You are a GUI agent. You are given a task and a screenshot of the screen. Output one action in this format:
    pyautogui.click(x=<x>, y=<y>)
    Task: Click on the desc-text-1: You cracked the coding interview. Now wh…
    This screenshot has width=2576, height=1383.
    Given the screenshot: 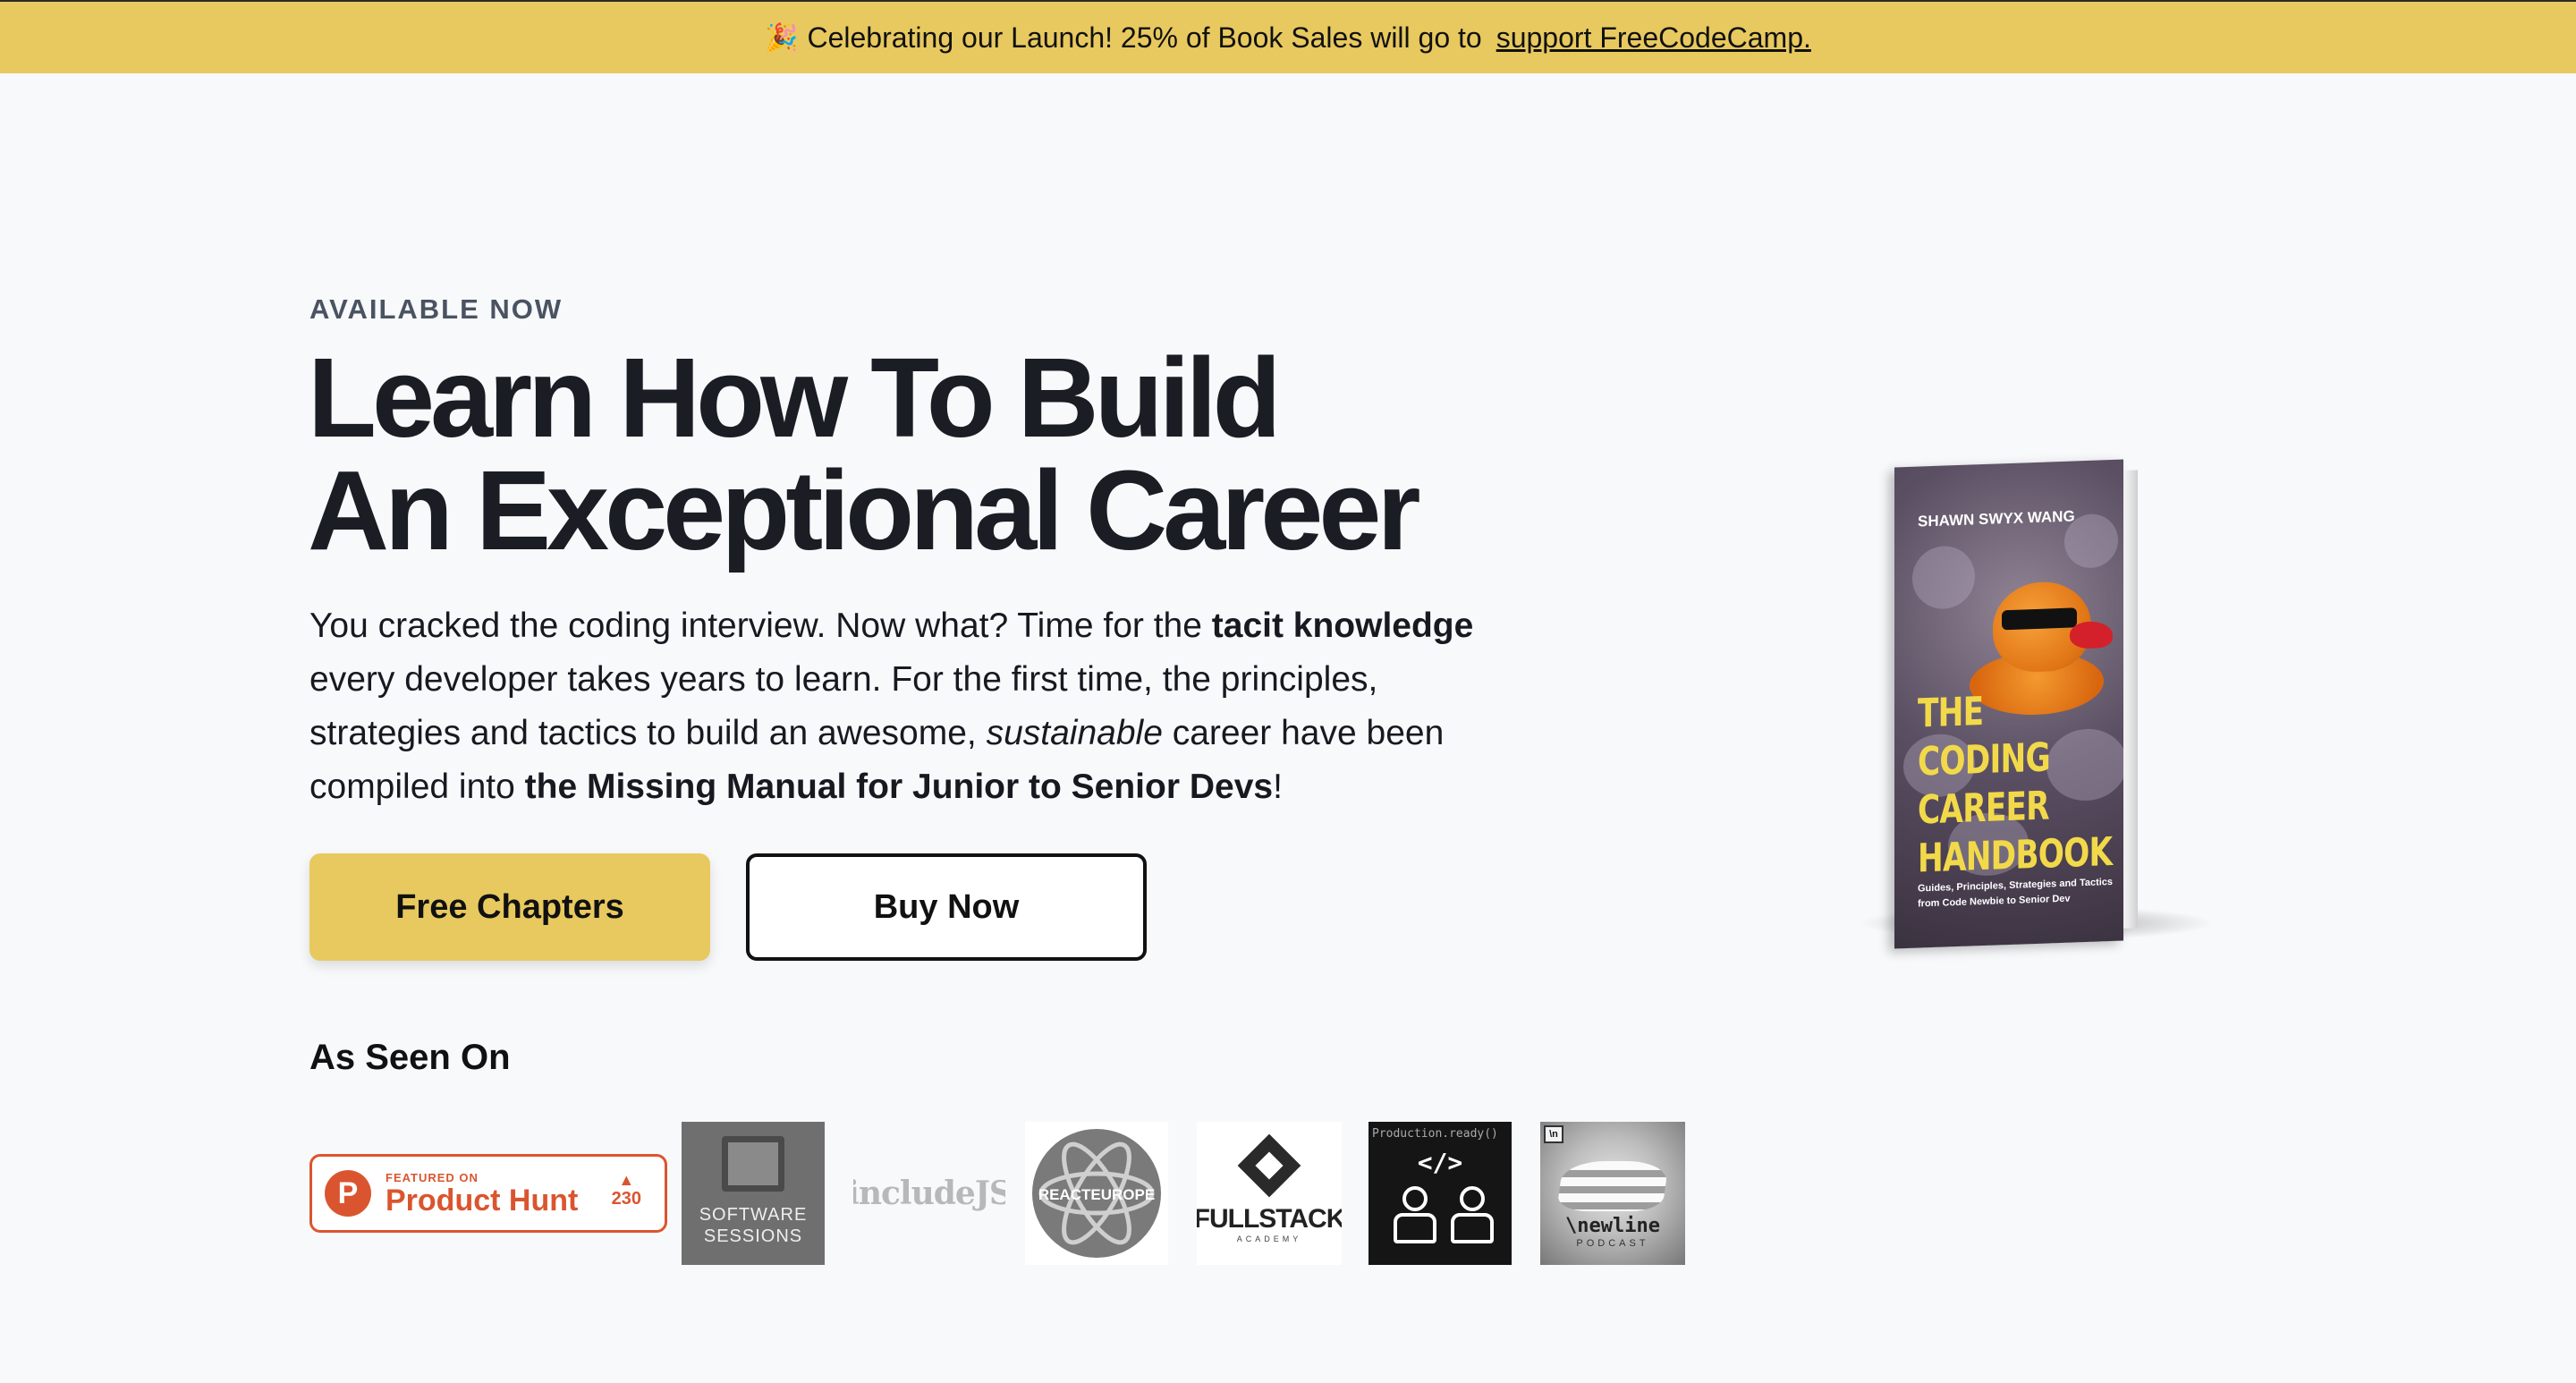 What is the action you would take?
    pyautogui.click(x=760, y=626)
    